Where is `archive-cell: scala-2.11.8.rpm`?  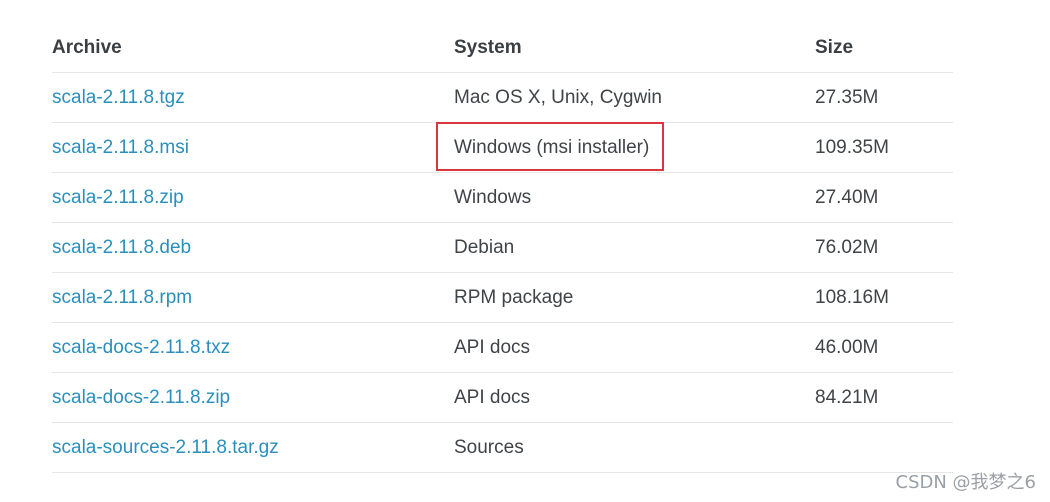
archive-cell: scala-2.11.8.rpm is located at coordinates (253, 297).